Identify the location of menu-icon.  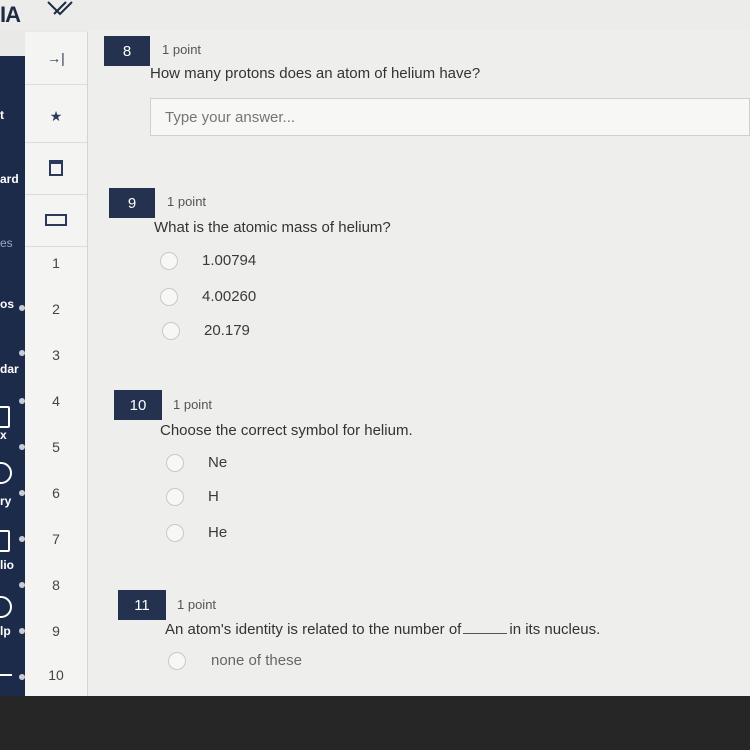
(6, 675).